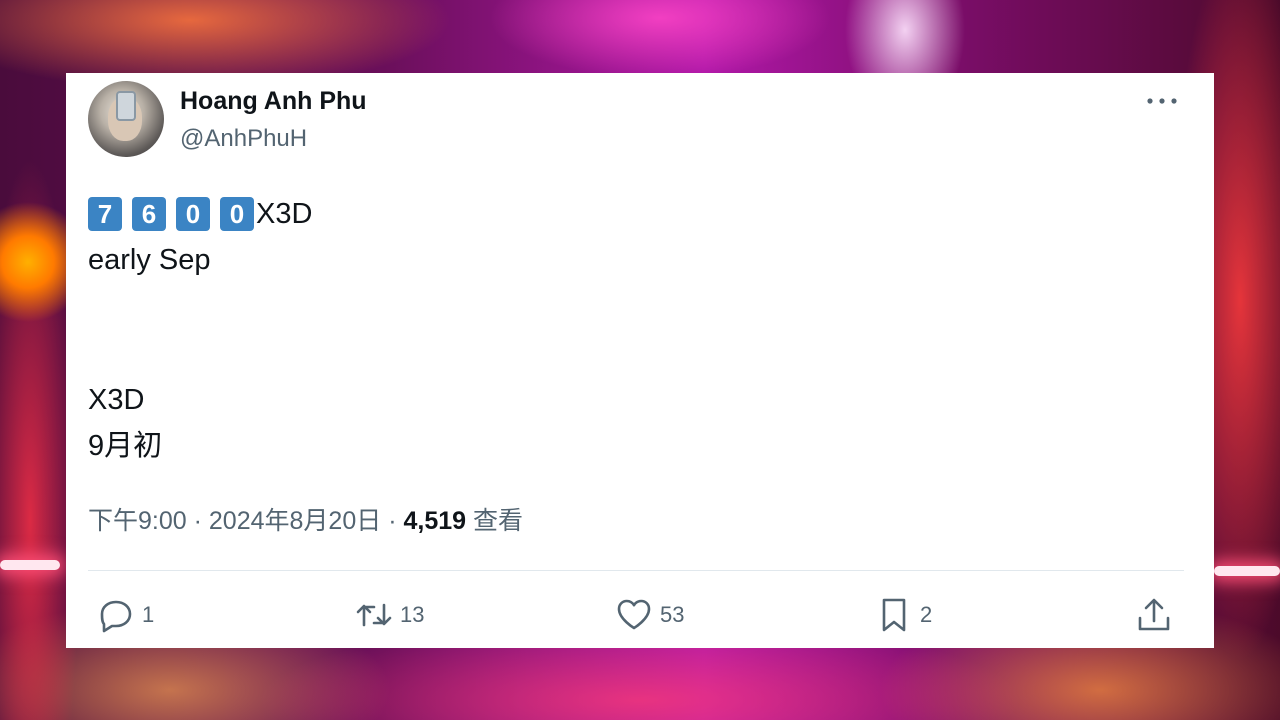 The width and height of the screenshot is (1280, 720). I want to click on reply-button: 1, so click(125, 615).